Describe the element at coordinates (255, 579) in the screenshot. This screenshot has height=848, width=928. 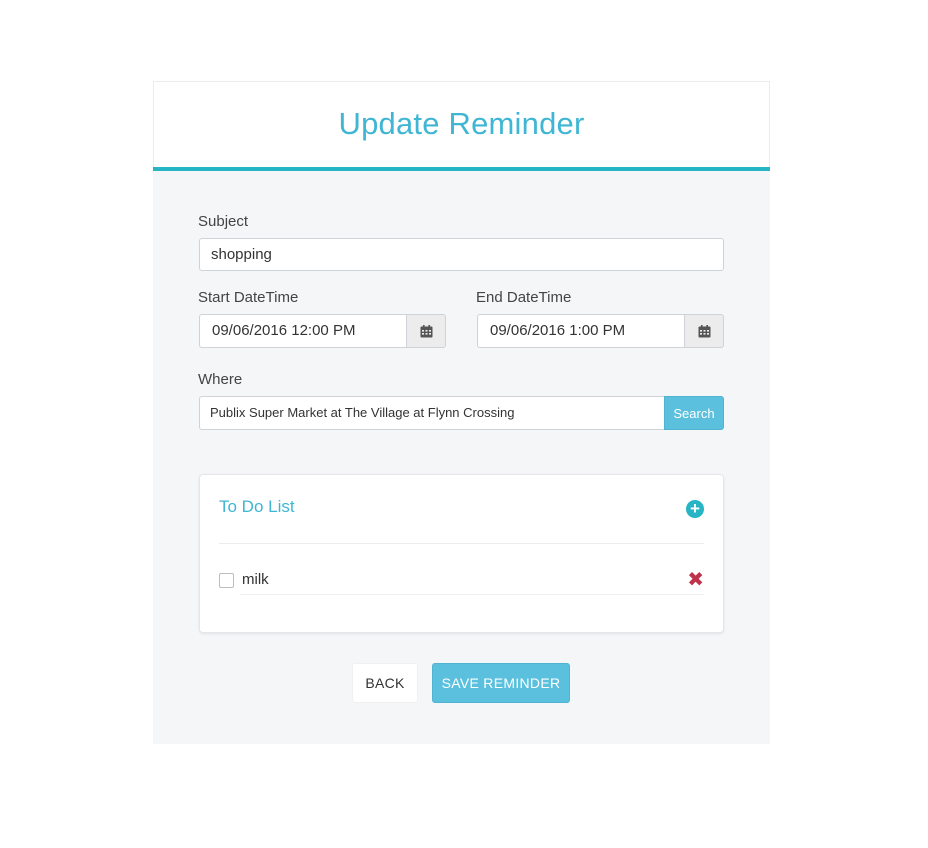
I see `todo-item-text: milk` at that location.